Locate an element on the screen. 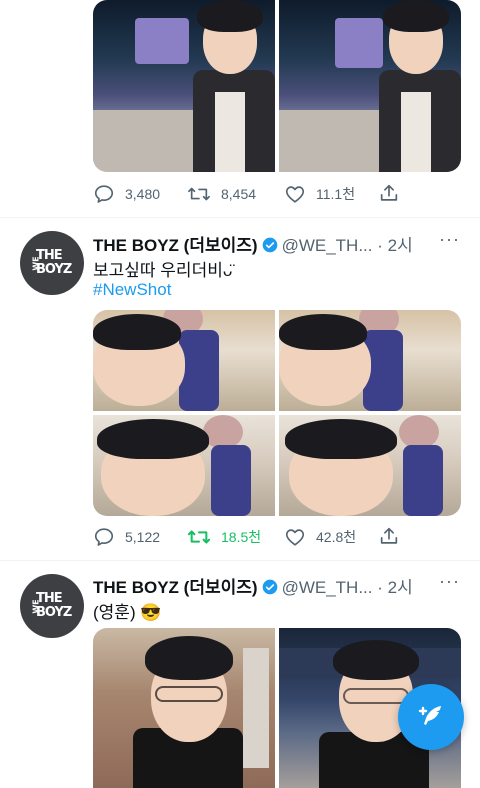 This screenshot has height=788, width=480. like-button: 42.8천 is located at coordinates (320, 537).